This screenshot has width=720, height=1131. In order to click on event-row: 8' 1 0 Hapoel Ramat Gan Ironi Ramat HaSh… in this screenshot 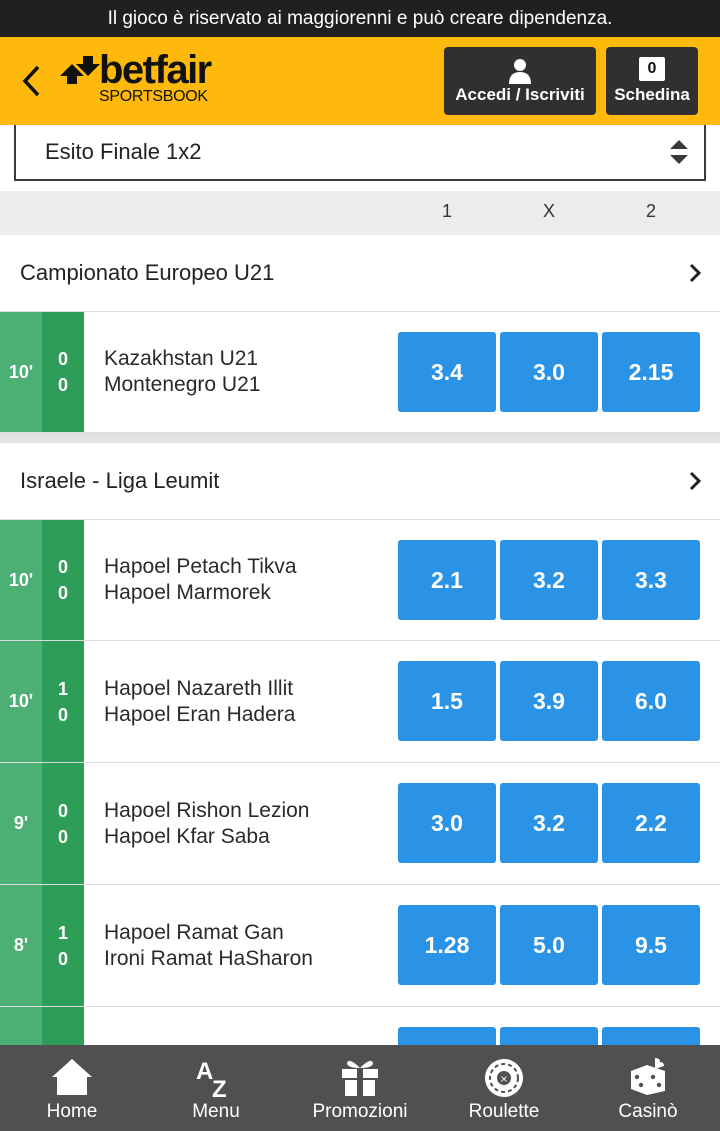, I will do `click(360, 946)`.